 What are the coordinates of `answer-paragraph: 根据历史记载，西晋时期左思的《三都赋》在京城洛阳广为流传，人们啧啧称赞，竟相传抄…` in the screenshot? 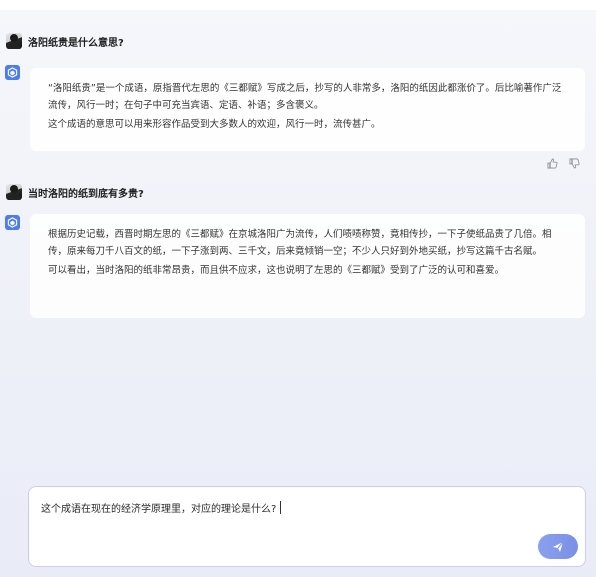 It's located at (300, 243).